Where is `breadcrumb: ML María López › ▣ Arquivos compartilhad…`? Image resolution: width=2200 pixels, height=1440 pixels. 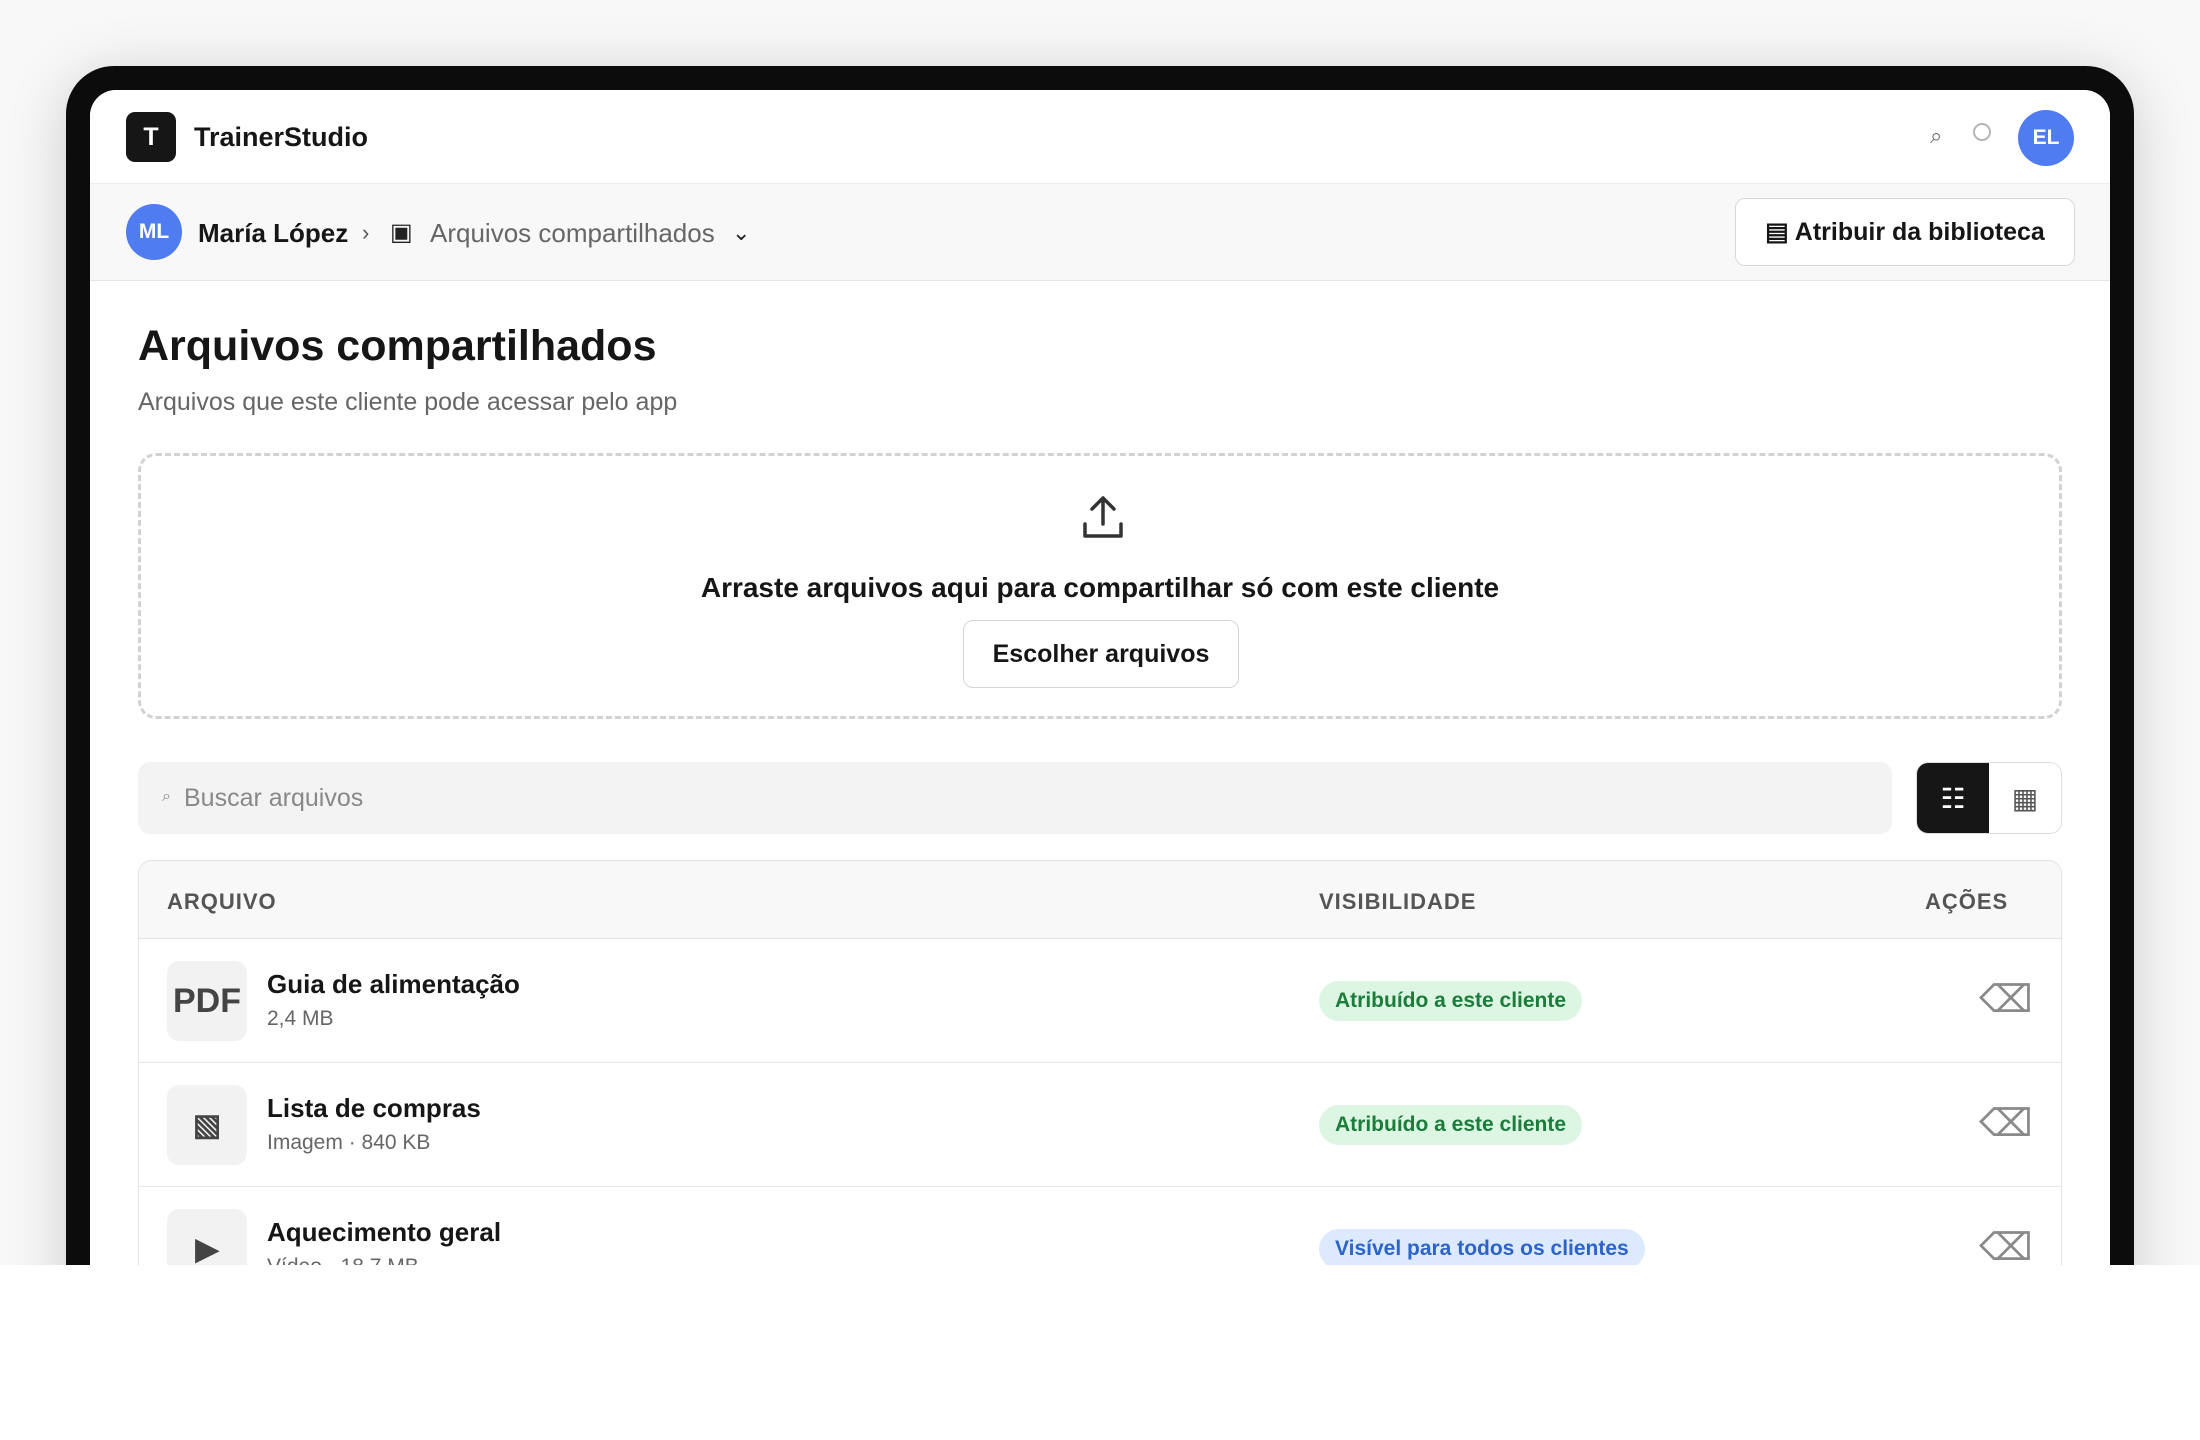 breadcrumb: ML María López › ▣ Arquivos compartilhad… is located at coordinates (1100, 232).